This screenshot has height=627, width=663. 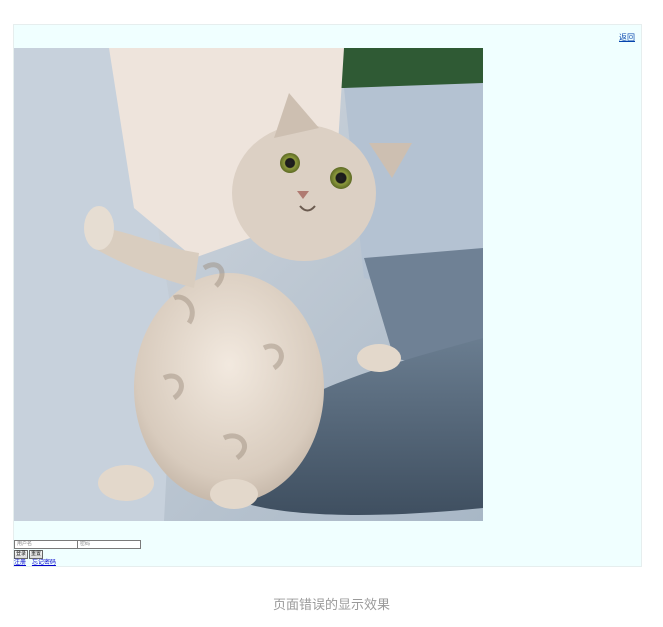 I want to click on auth-links: 注册 忘记密码, so click(x=37, y=562).